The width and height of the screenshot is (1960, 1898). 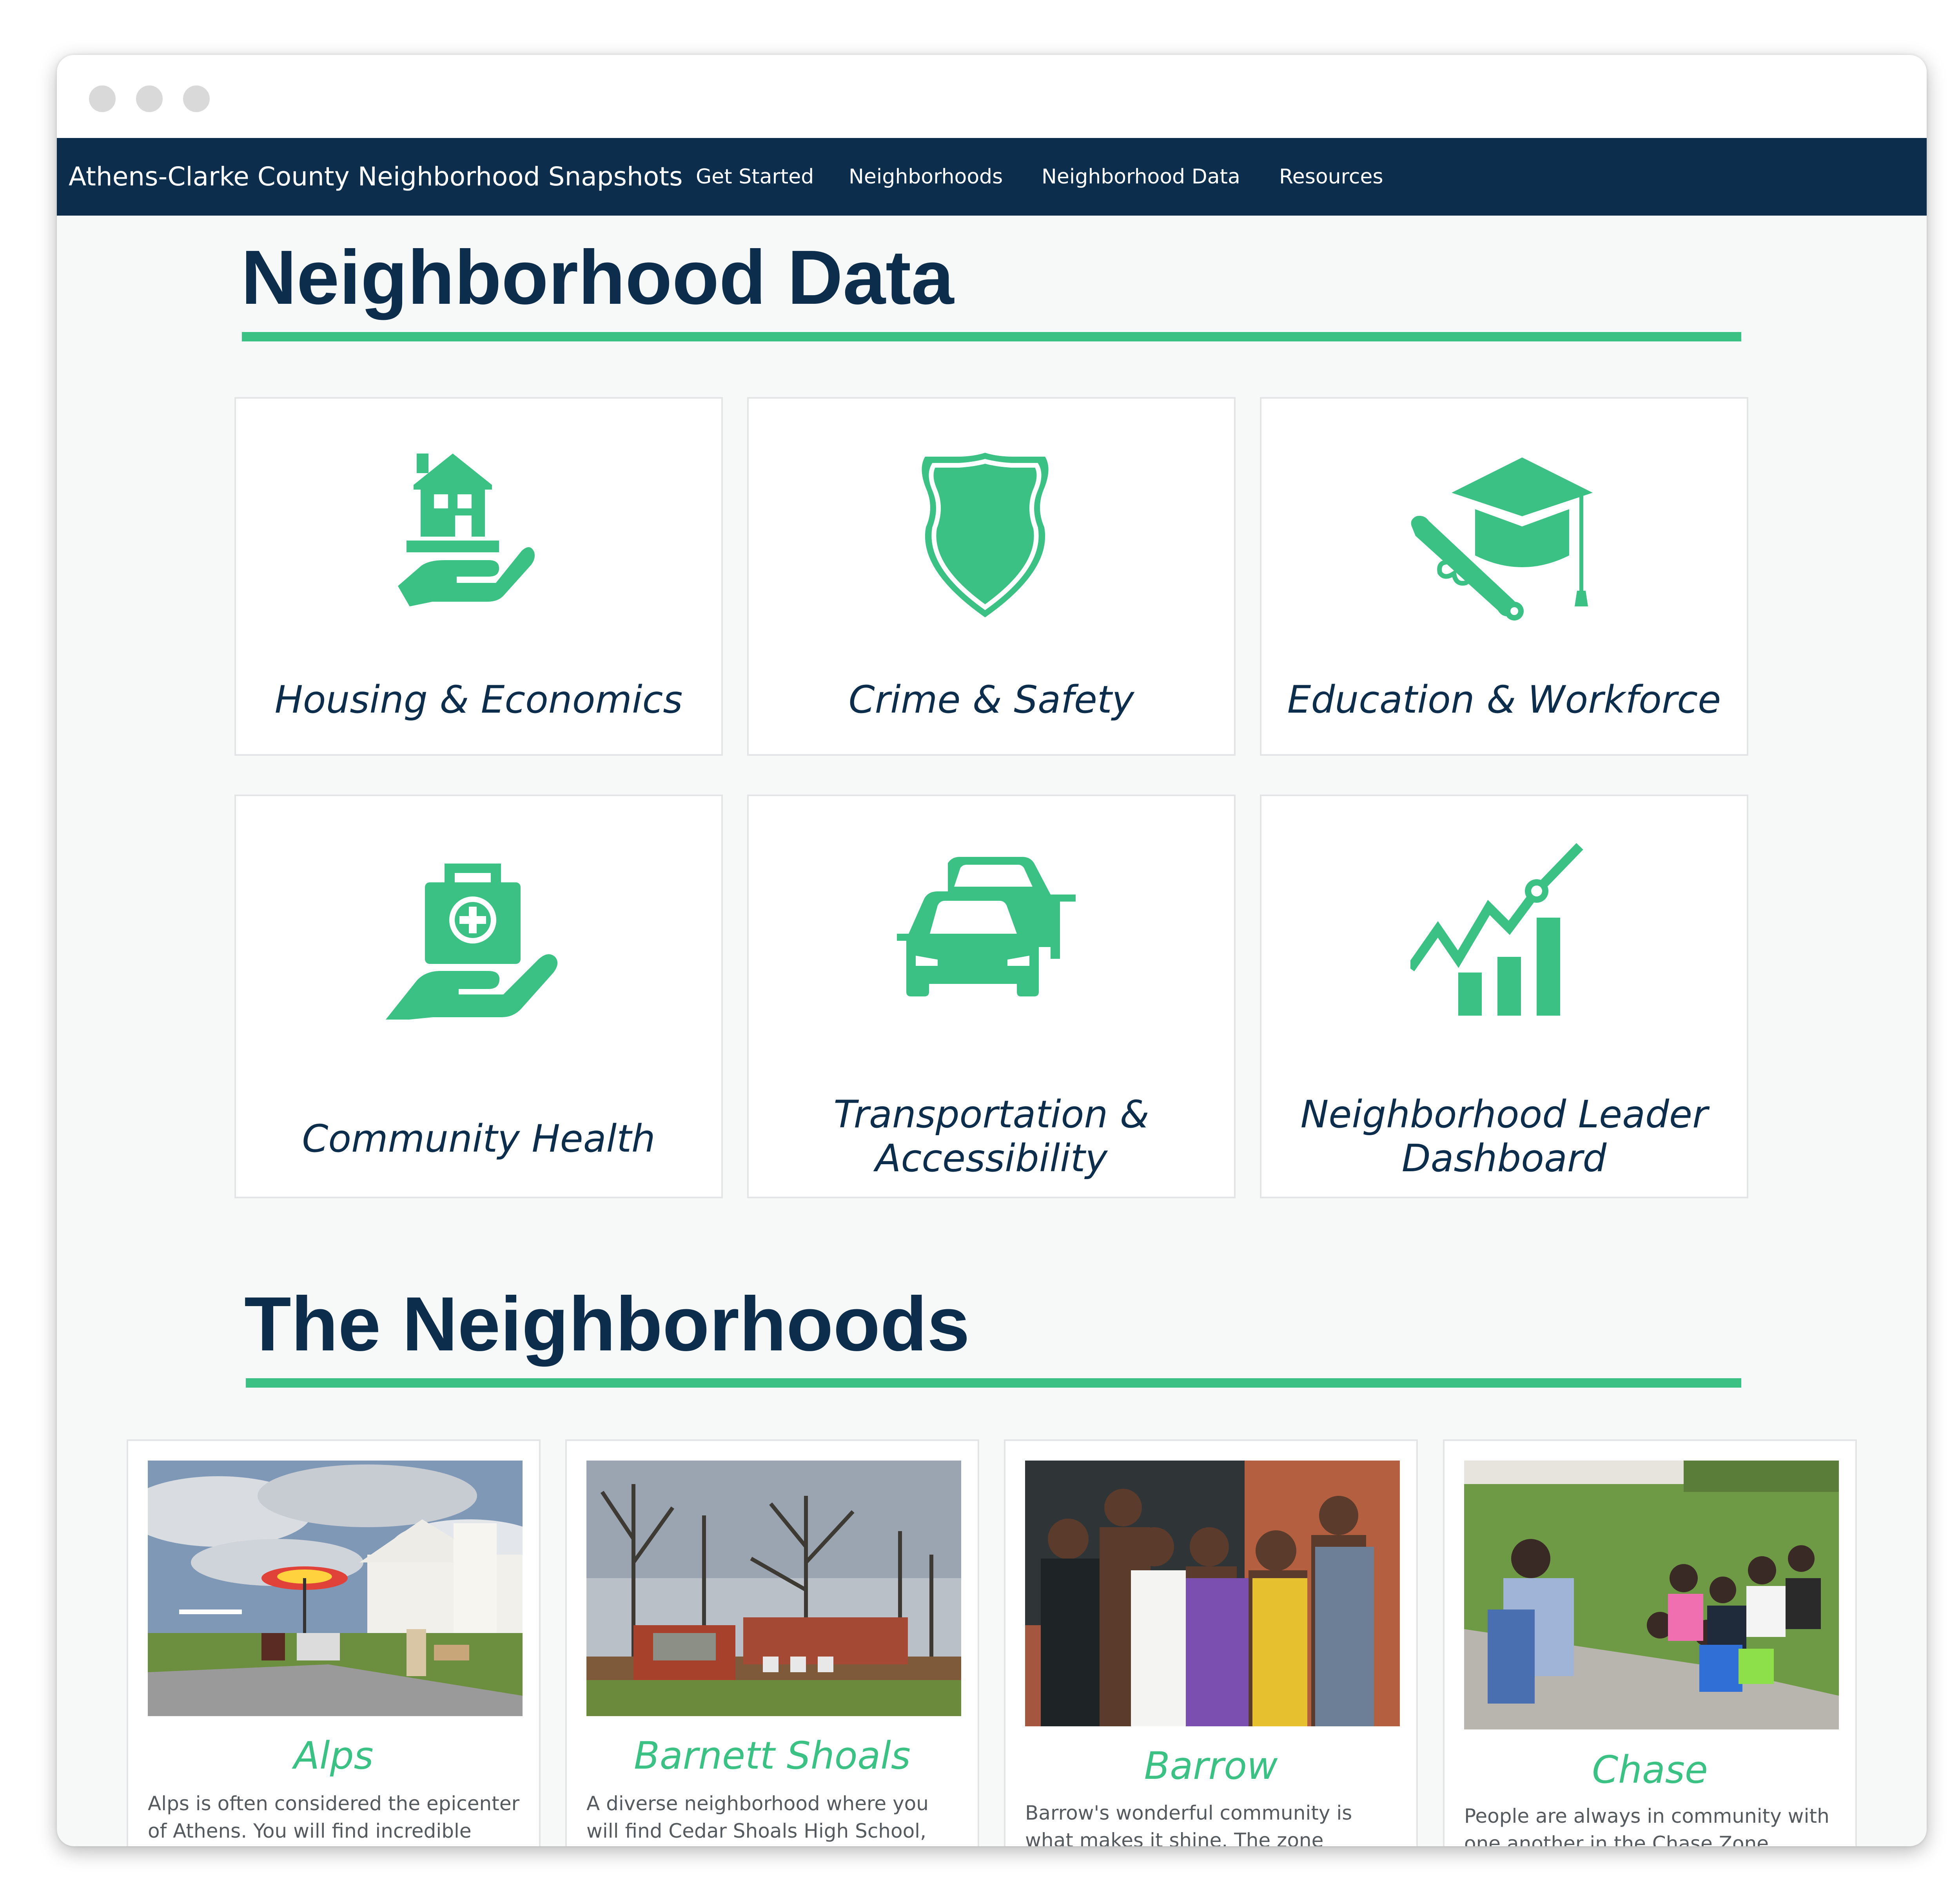 What do you see at coordinates (991, 700) in the screenshot?
I see `card-label: Crime & Safety` at bounding box center [991, 700].